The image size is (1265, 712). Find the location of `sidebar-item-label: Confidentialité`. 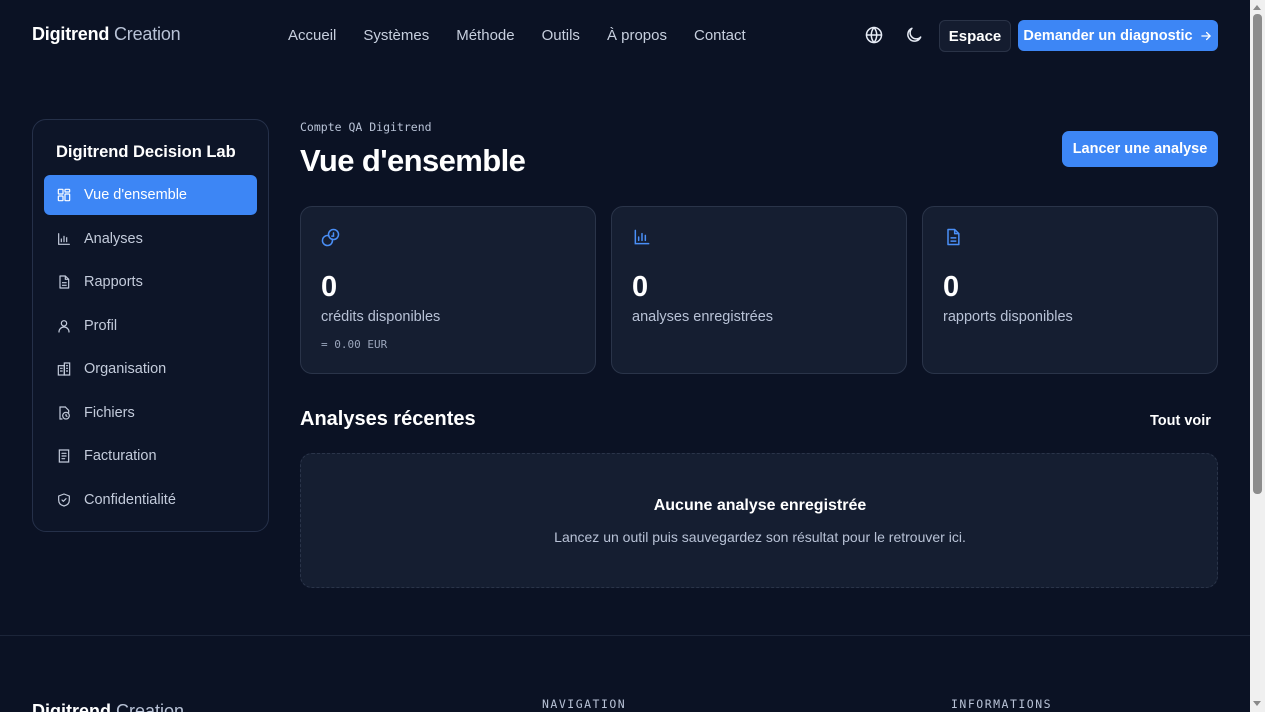

sidebar-item-label: Confidentialité is located at coordinates (130, 499).